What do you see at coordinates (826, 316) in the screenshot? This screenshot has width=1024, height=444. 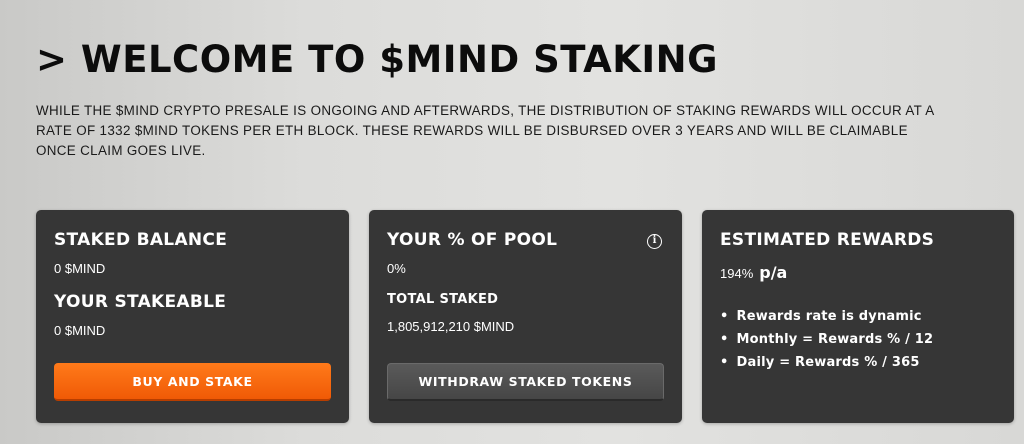 I see `list-item: Rewards rate is dynamic` at bounding box center [826, 316].